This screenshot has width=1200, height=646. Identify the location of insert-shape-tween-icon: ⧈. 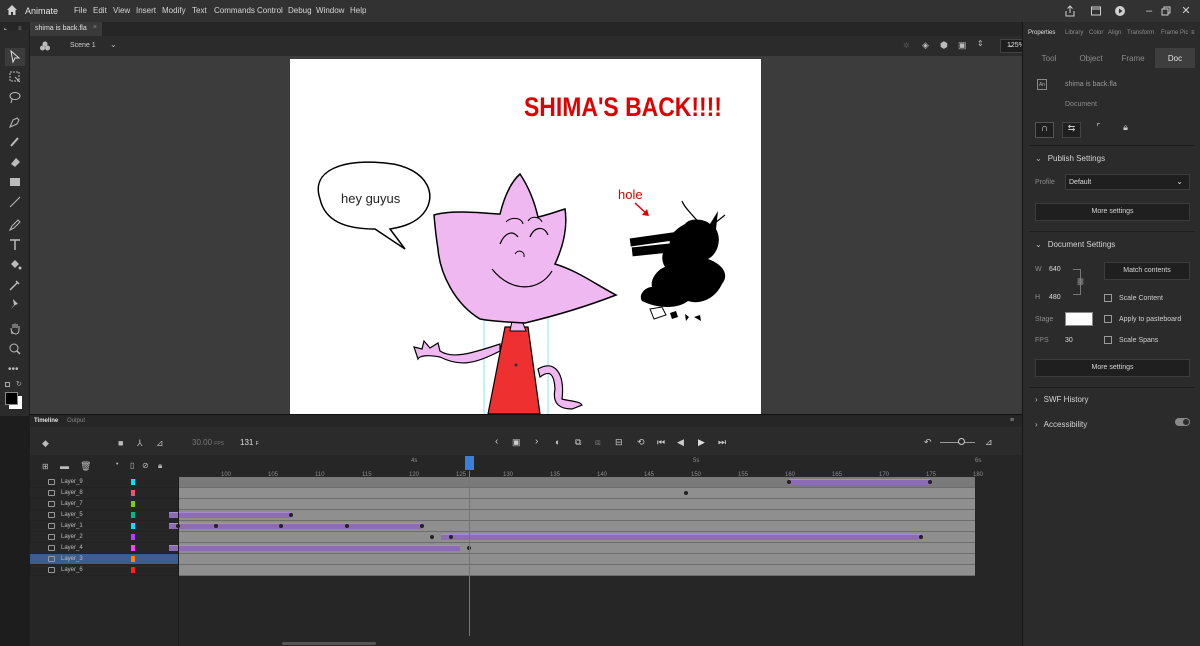
(598, 442).